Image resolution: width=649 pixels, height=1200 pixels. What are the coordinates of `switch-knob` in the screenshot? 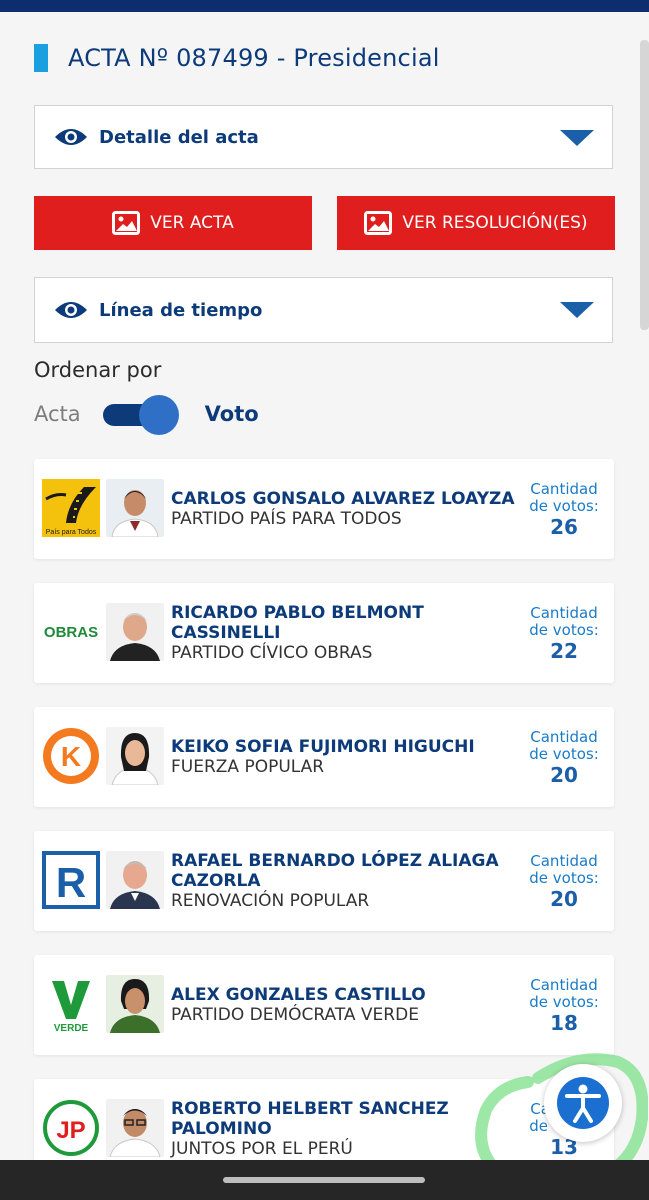 It's located at (158, 415).